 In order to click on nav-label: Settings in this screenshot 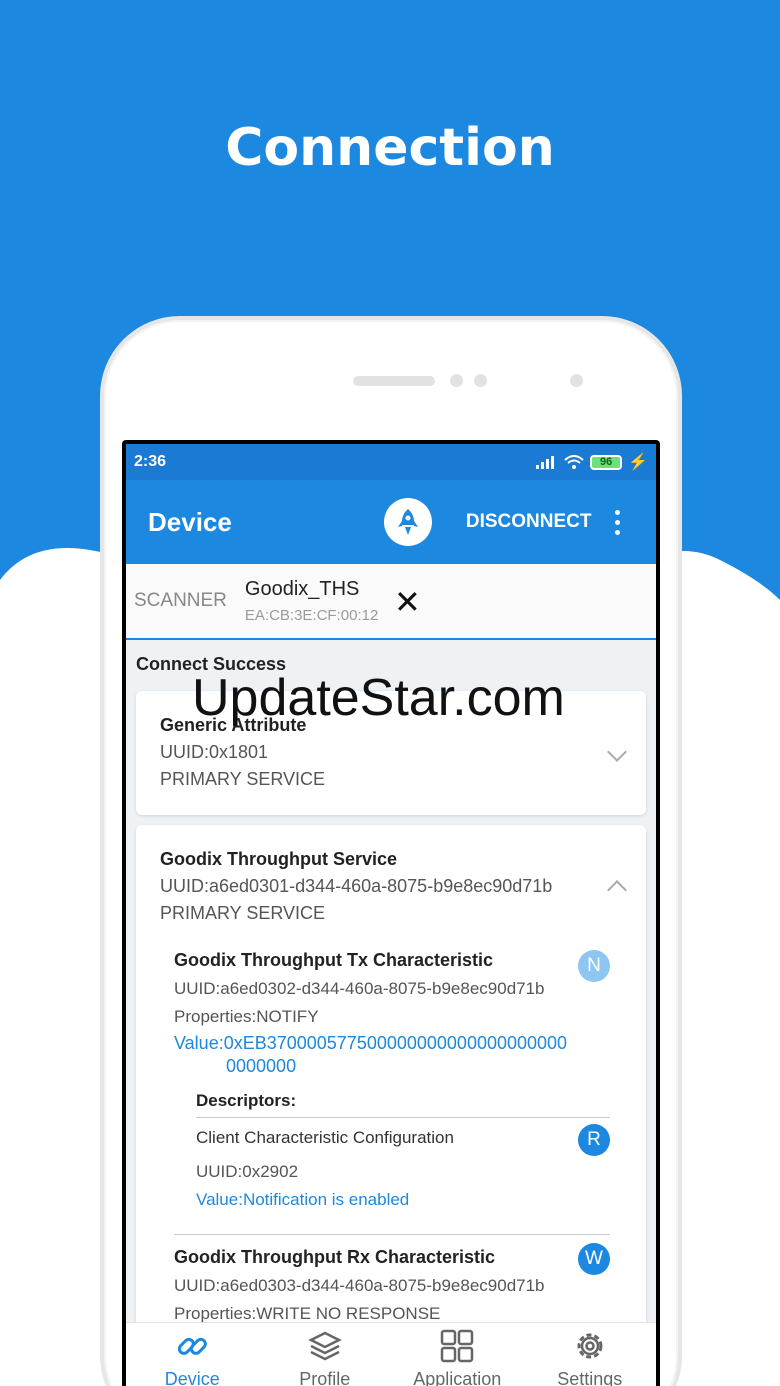, I will do `click(590, 1377)`.